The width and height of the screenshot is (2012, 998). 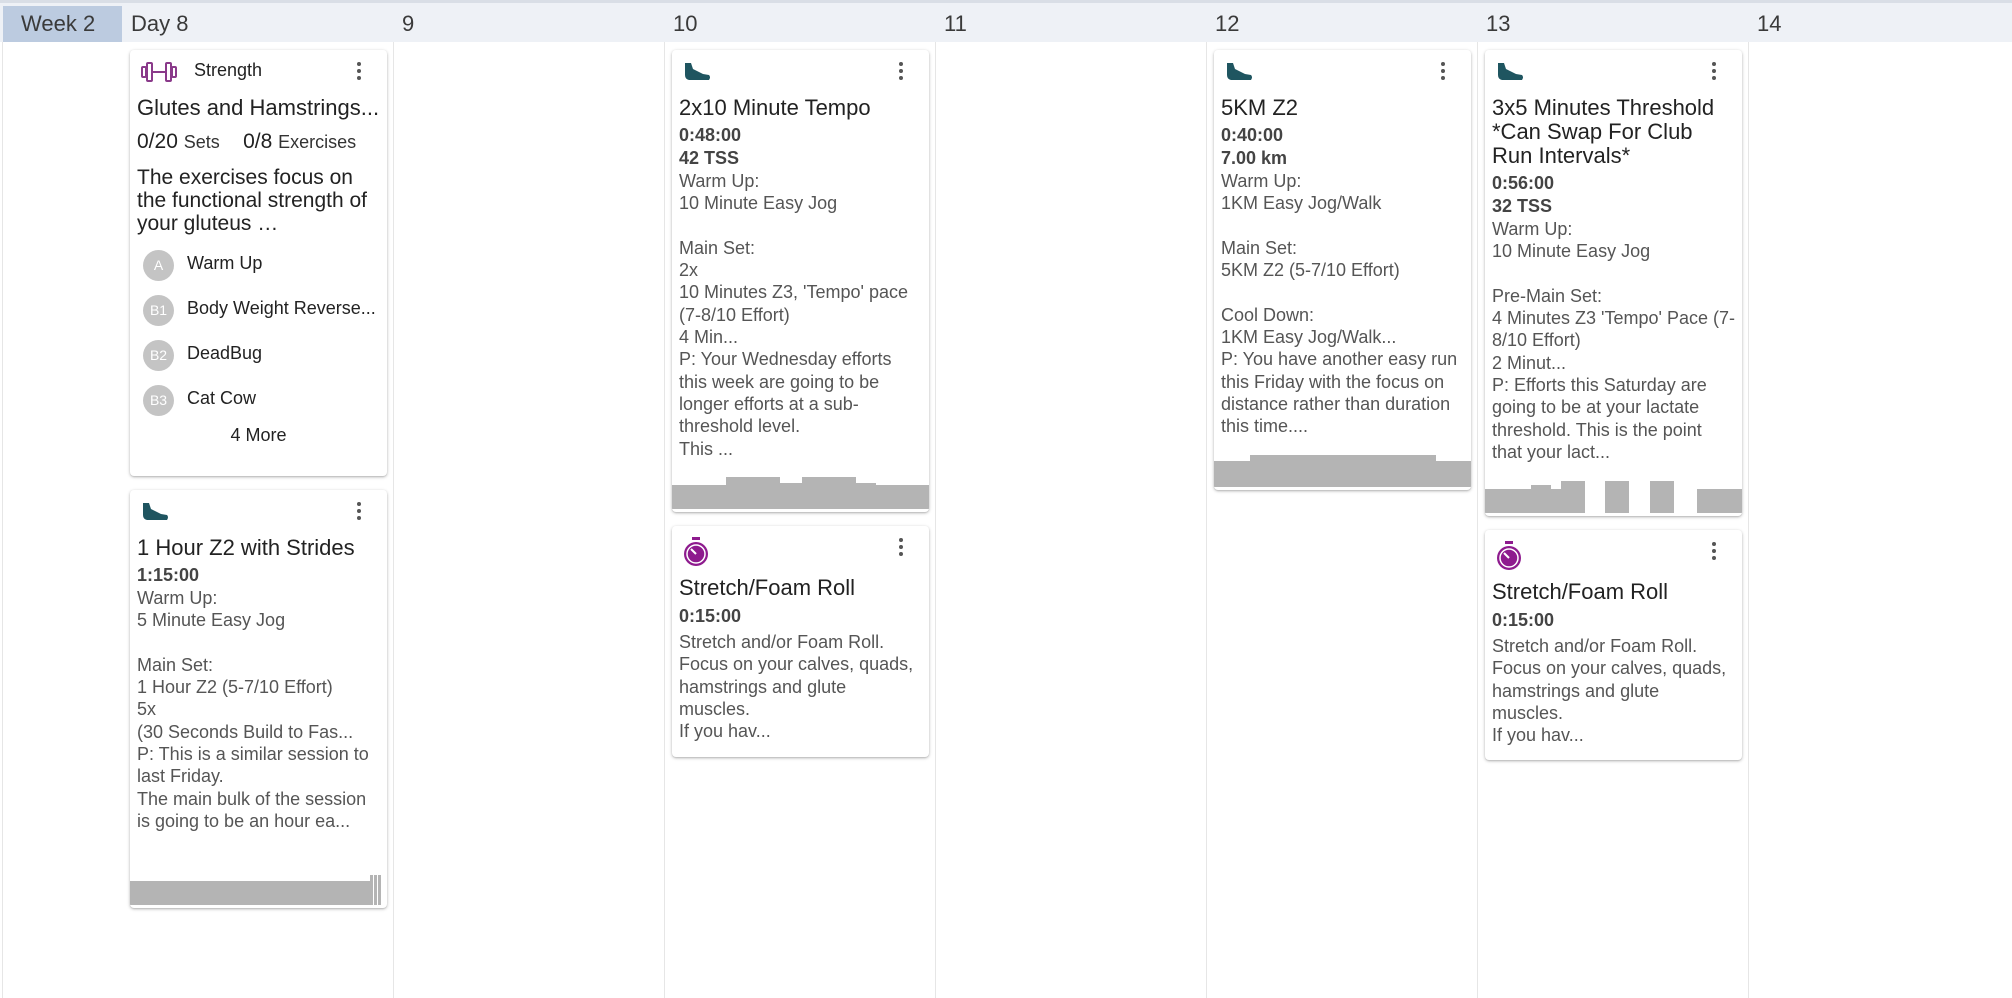 What do you see at coordinates (222, 398) in the screenshot?
I see `exercise-name: Cat Cow` at bounding box center [222, 398].